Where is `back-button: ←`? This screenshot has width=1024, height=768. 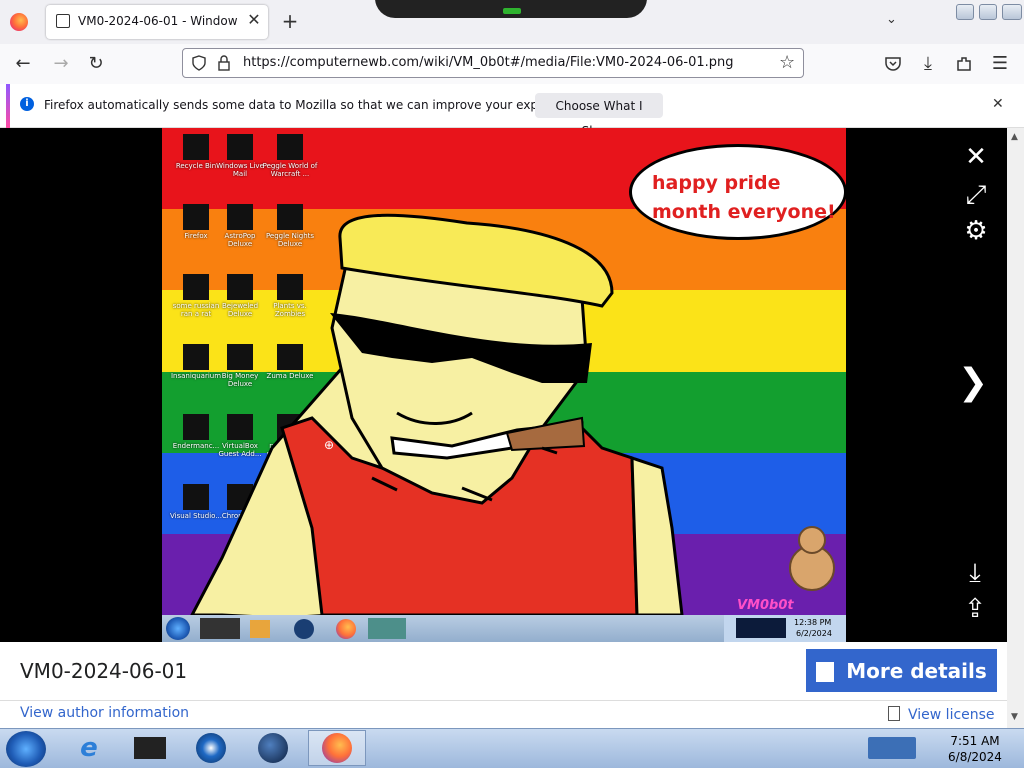 back-button: ← is located at coordinates (23, 64).